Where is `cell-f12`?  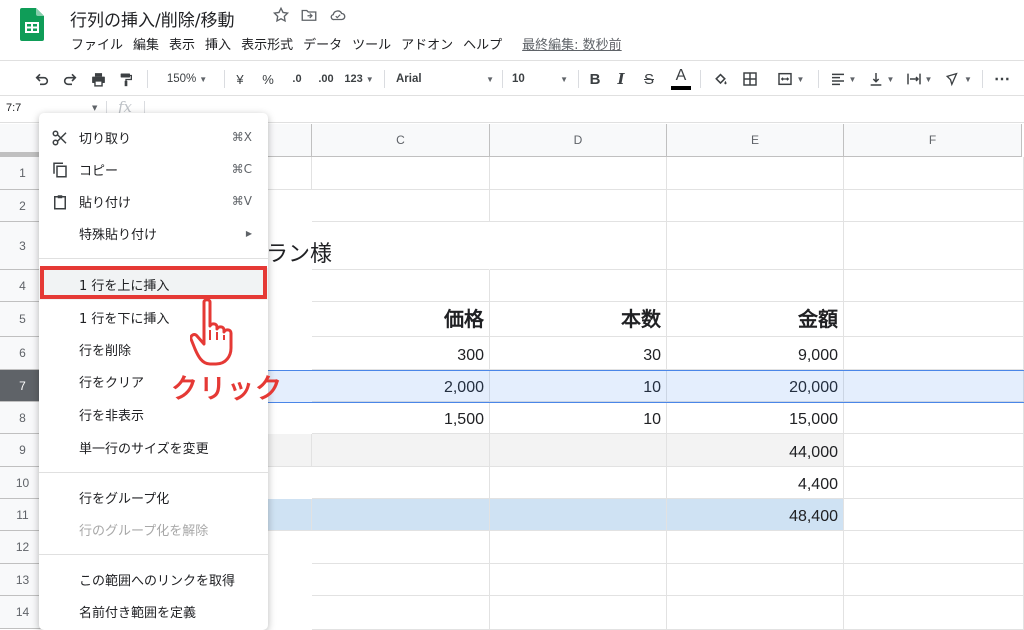 cell-f12 is located at coordinates (934, 547).